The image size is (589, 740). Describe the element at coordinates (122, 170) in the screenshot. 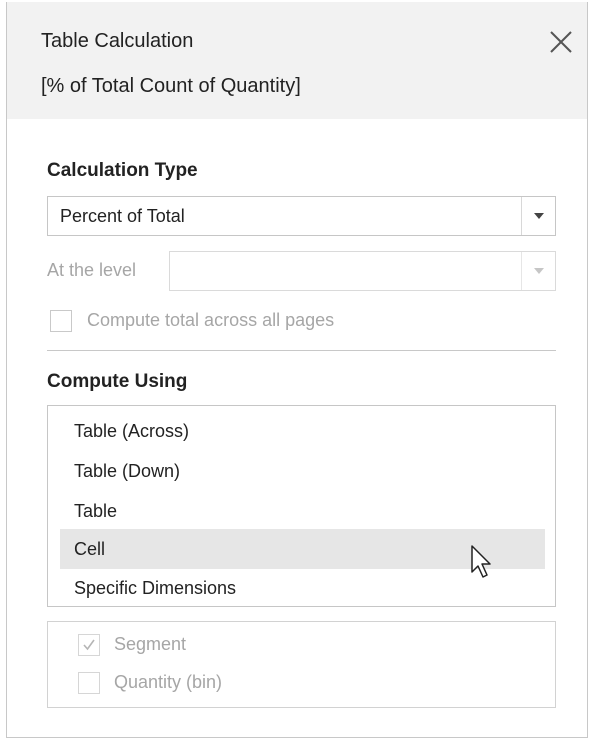

I see `calculation-type-label: Calculation Type` at that location.